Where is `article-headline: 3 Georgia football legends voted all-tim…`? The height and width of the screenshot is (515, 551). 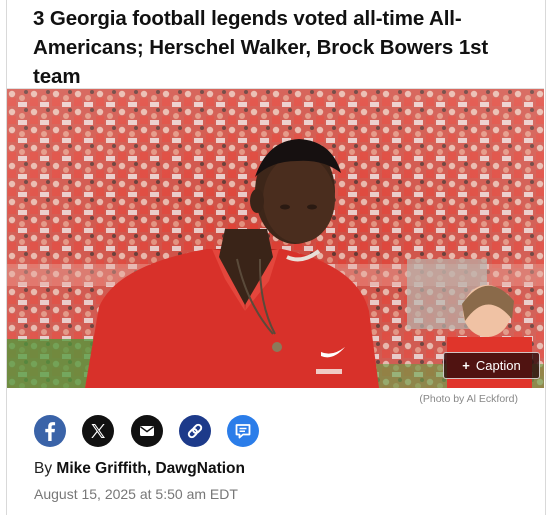 article-headline: 3 Georgia football legends voted all-tim… is located at coordinates (261, 47).